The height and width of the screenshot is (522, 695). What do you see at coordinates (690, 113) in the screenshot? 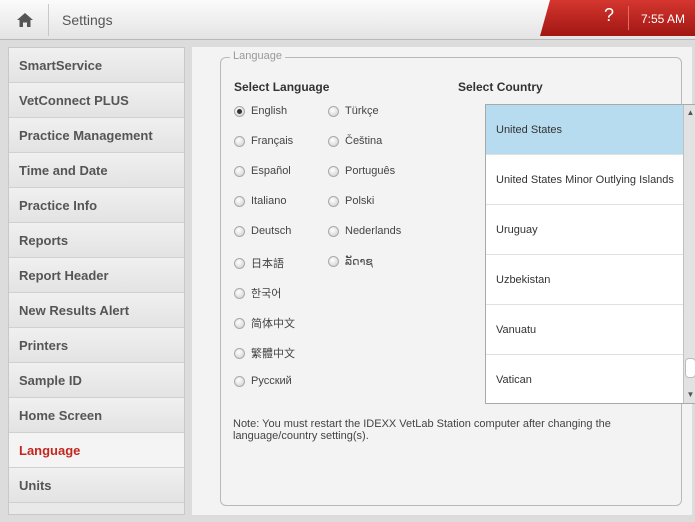
I see `chevron-up-icon: ▲` at bounding box center [690, 113].